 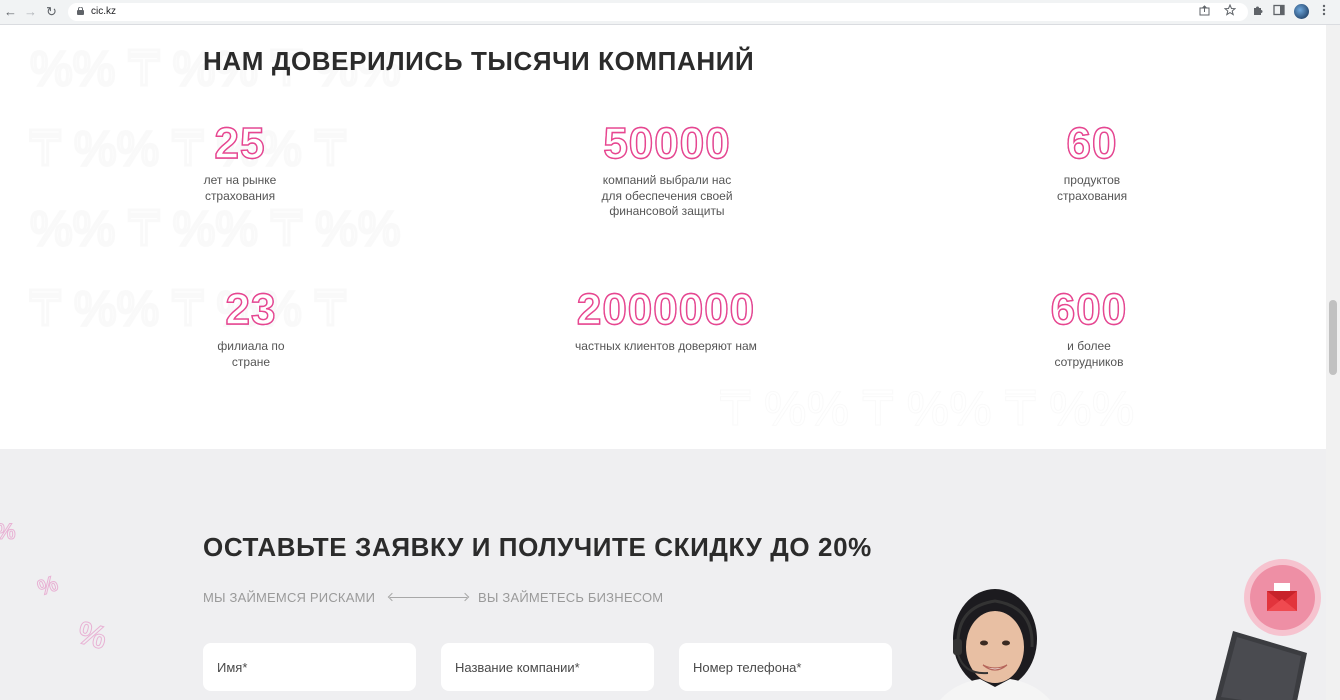 I want to click on scrollbar-thumb, so click(x=1333, y=337).